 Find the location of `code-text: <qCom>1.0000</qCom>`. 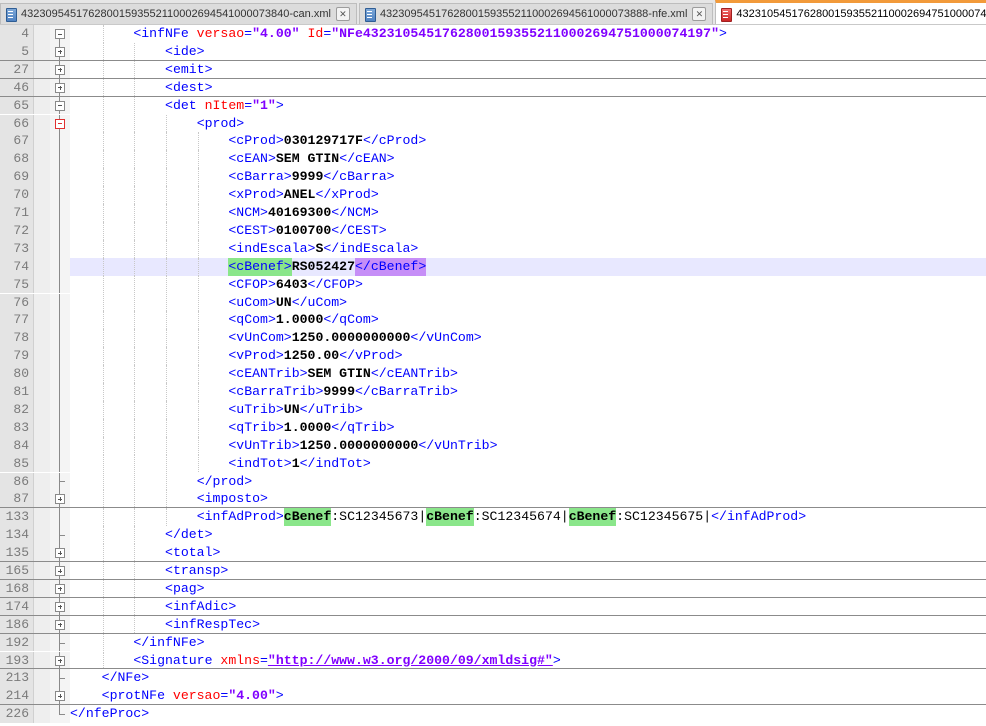

code-text: <qCom>1.0000</qCom> is located at coordinates (528, 320).